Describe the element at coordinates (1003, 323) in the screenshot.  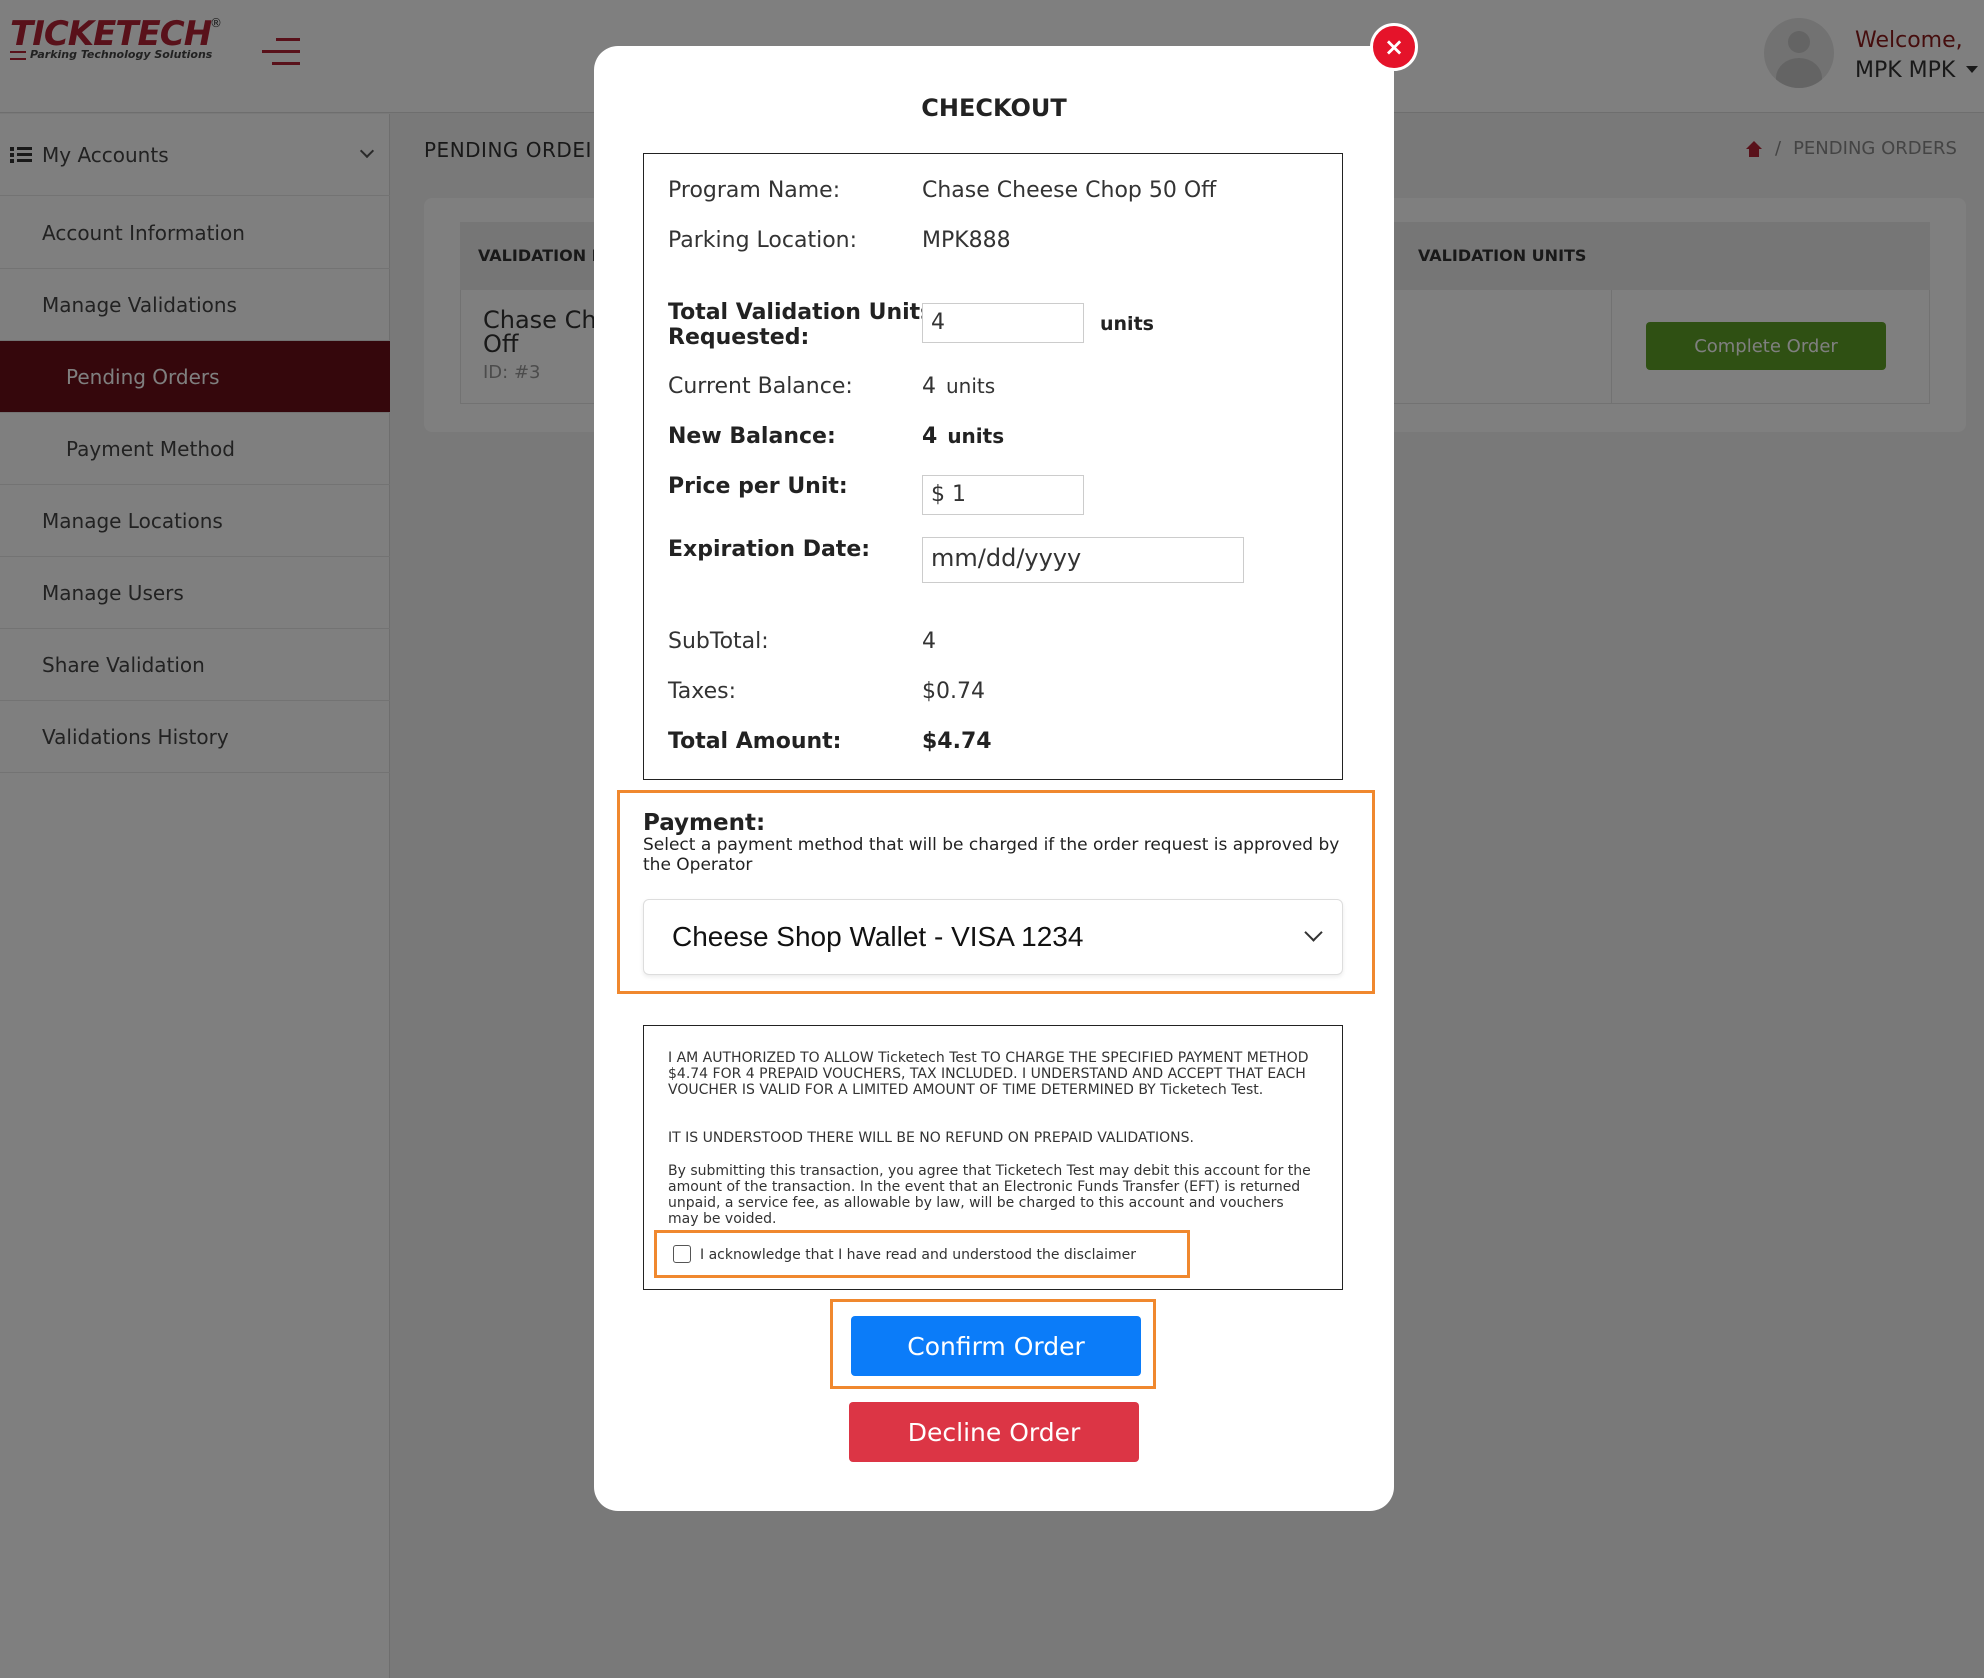
I see `units-requested-input: 4` at that location.